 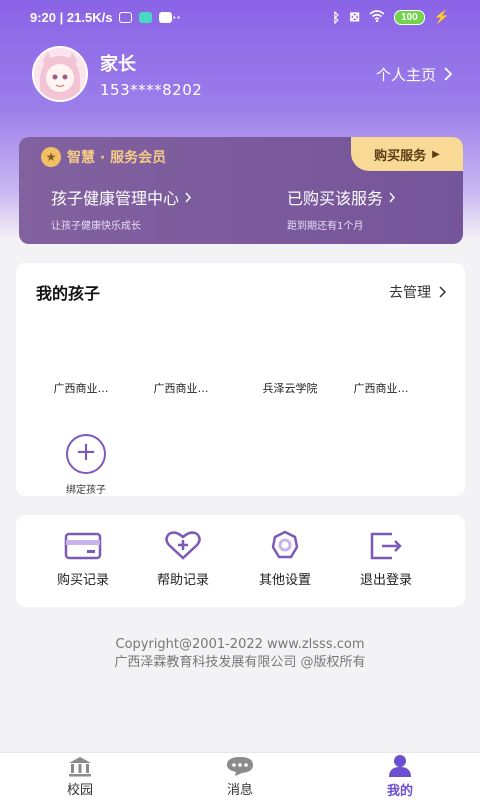 I want to click on logout-button: 退出登录, so click(x=386, y=558).